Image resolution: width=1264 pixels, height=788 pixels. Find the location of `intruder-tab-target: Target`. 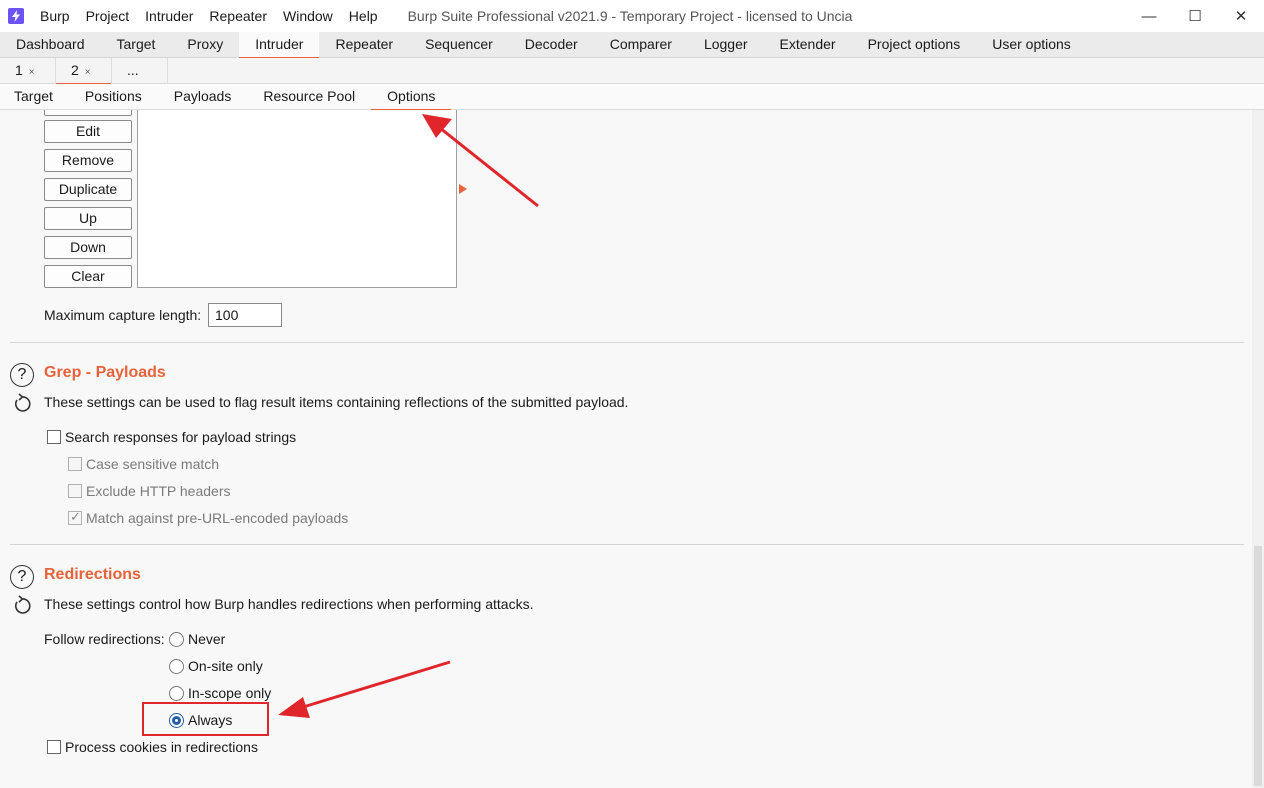

intruder-tab-target: Target is located at coordinates (34, 97).